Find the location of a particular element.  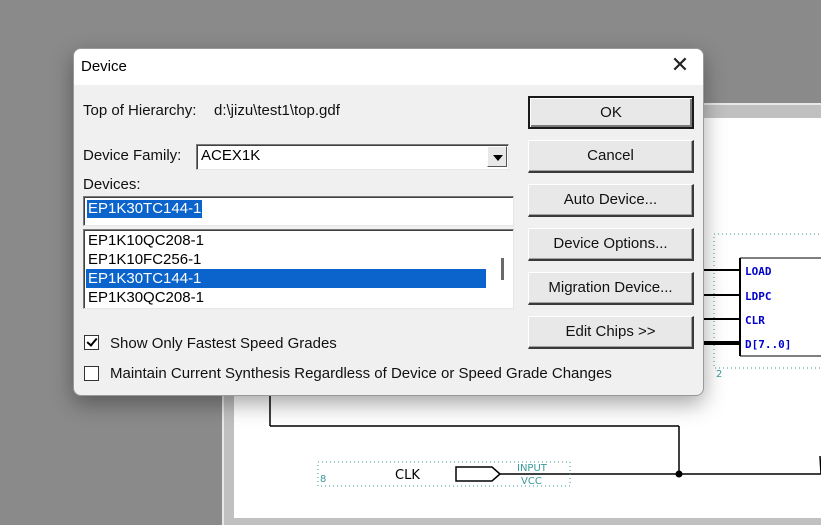

pin-label-clr: CLR is located at coordinates (755, 320).